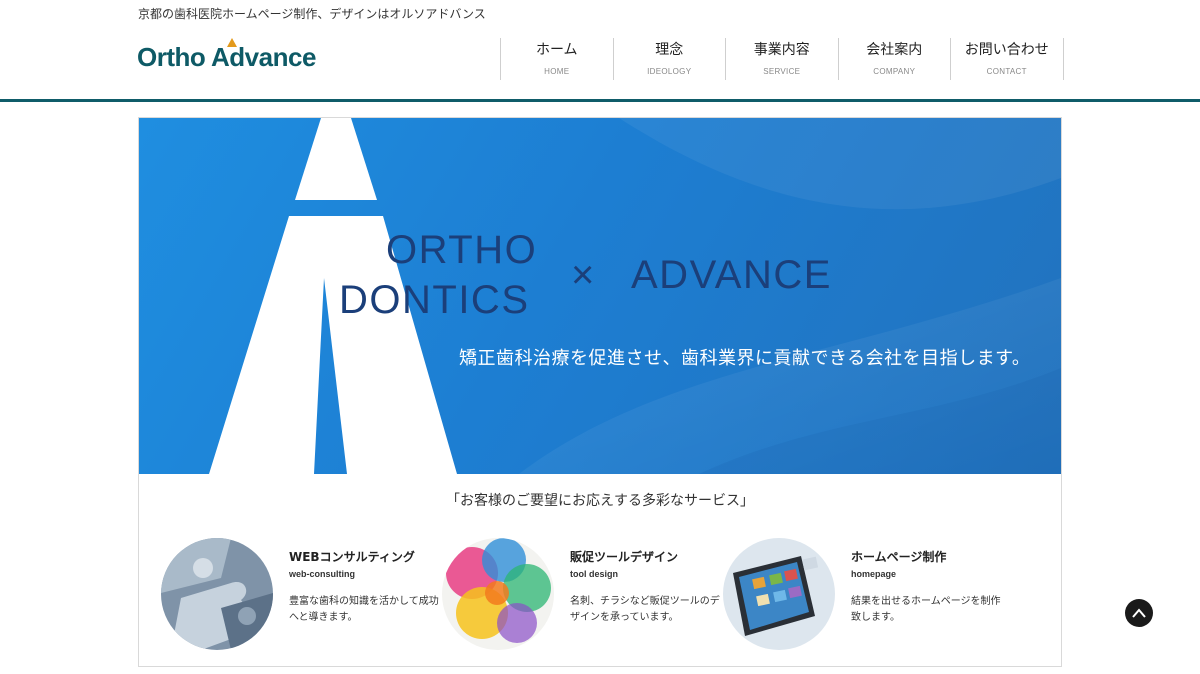 This screenshot has width=1200, height=674. What do you see at coordinates (461, 250) in the screenshot?
I see `hero-word-ortho: ORTHO` at bounding box center [461, 250].